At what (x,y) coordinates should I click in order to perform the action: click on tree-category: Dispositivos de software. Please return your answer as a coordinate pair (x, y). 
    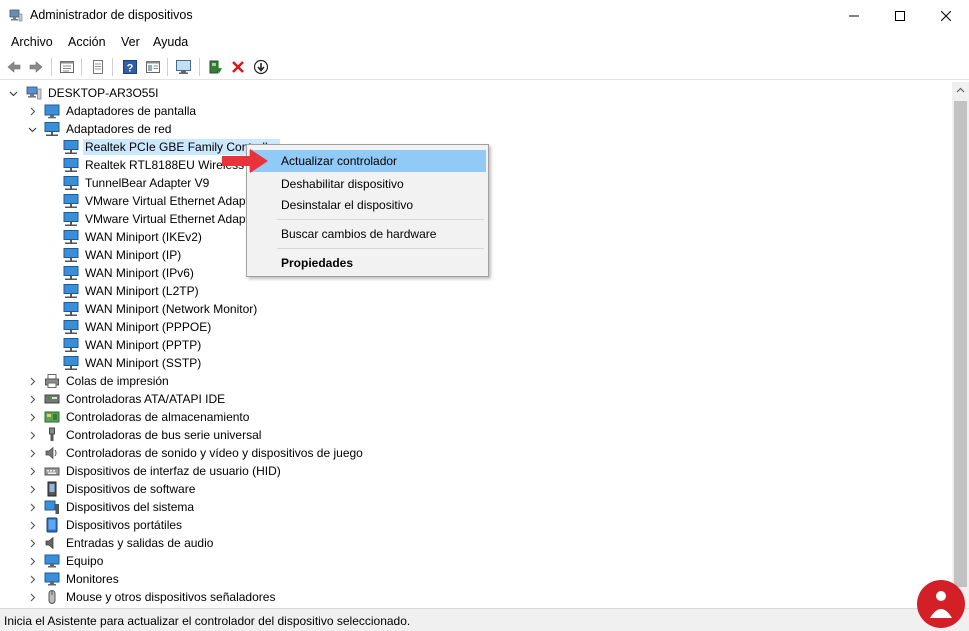
    Looking at the image, I should click on (120, 489).